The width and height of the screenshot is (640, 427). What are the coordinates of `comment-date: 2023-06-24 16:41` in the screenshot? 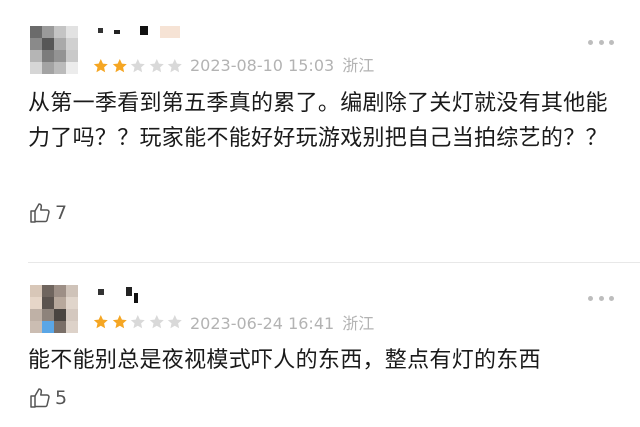 It's located at (262, 323).